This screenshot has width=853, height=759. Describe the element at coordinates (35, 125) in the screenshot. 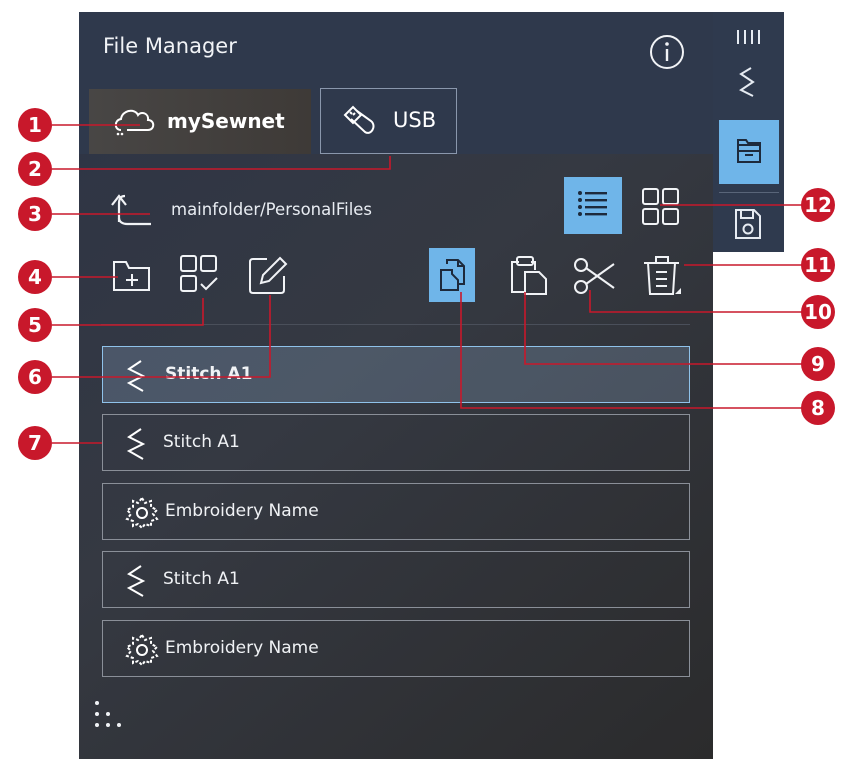

I see `callout-1: 1` at that location.